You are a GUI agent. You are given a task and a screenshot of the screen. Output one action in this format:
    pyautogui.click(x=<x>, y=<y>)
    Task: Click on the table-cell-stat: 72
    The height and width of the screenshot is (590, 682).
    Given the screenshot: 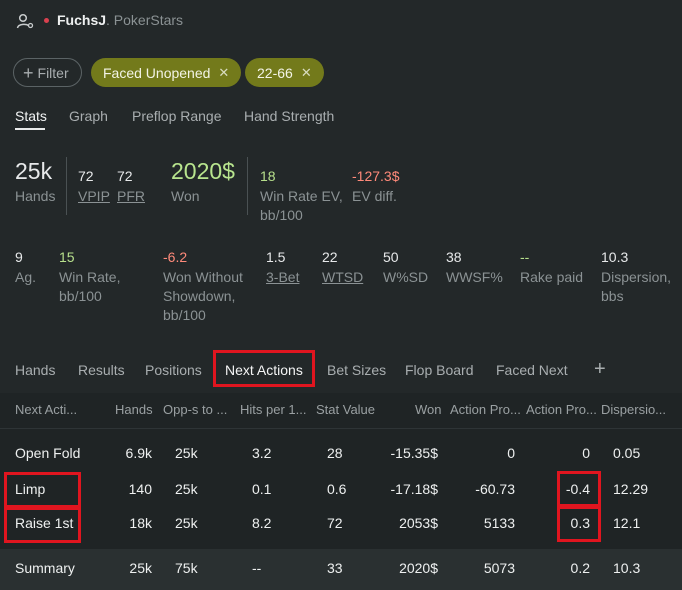 What is the action you would take?
    pyautogui.click(x=335, y=523)
    